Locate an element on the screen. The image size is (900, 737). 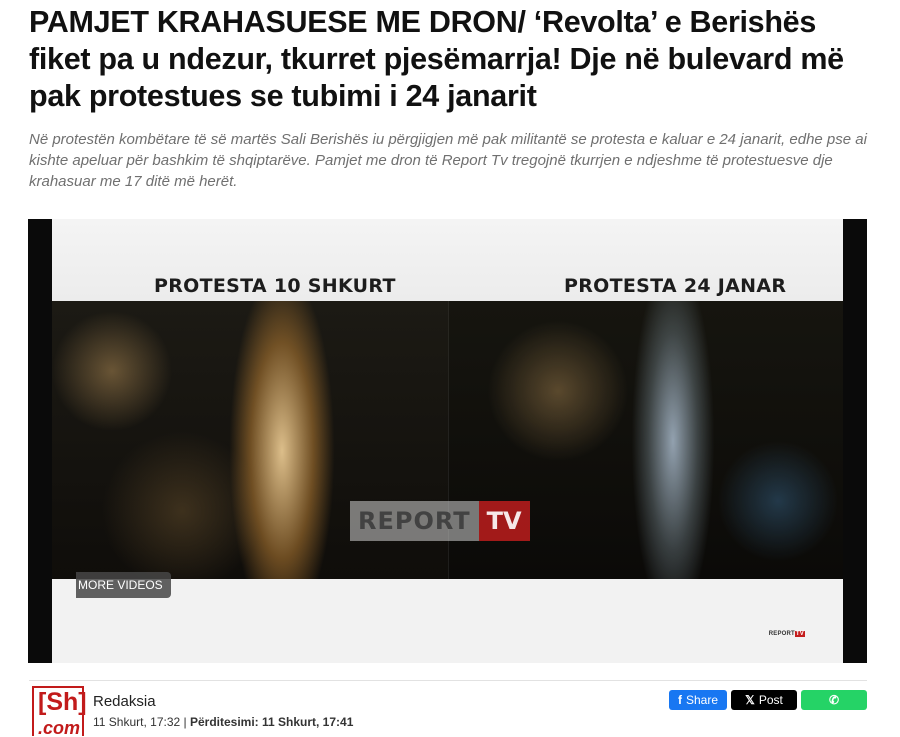
facebook-share-button: f Share is located at coordinates (698, 700).